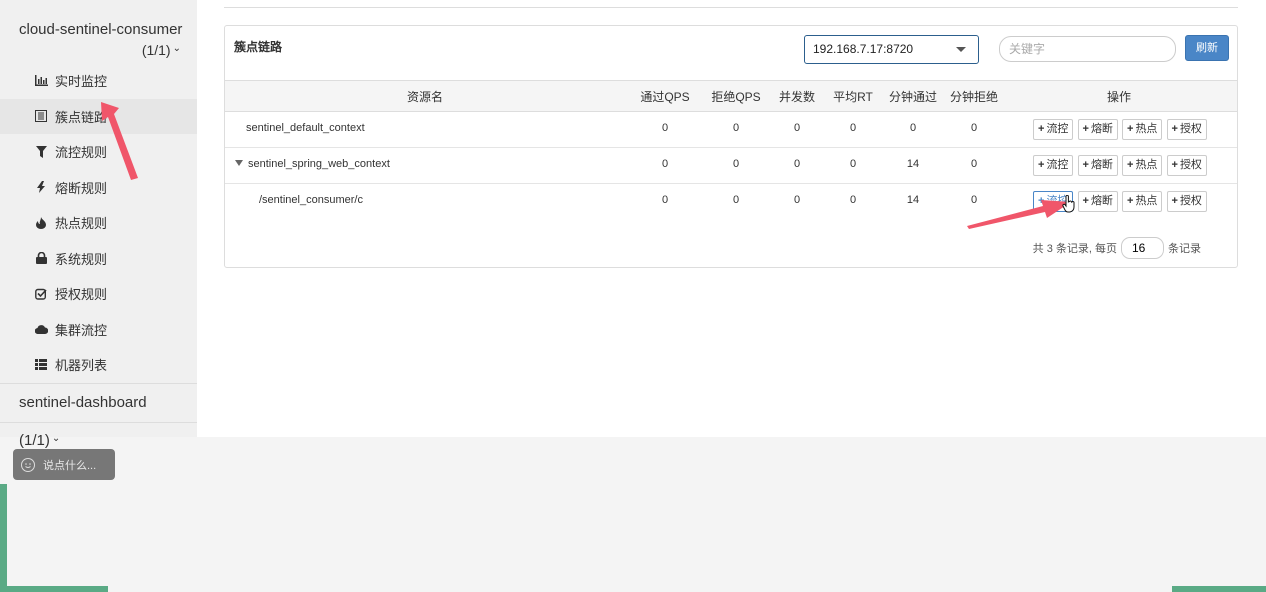 This screenshot has width=1266, height=592. Describe the element at coordinates (41, 116) in the screenshot. I see `list-icon` at that location.